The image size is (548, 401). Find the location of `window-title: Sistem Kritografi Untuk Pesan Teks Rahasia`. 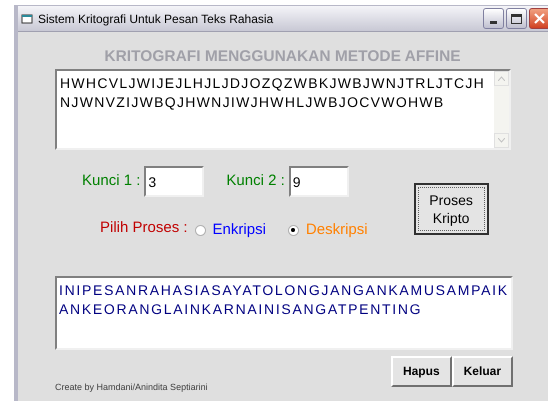

window-title: Sistem Kritografi Untuk Pesan Teks Rahasia is located at coordinates (156, 19).